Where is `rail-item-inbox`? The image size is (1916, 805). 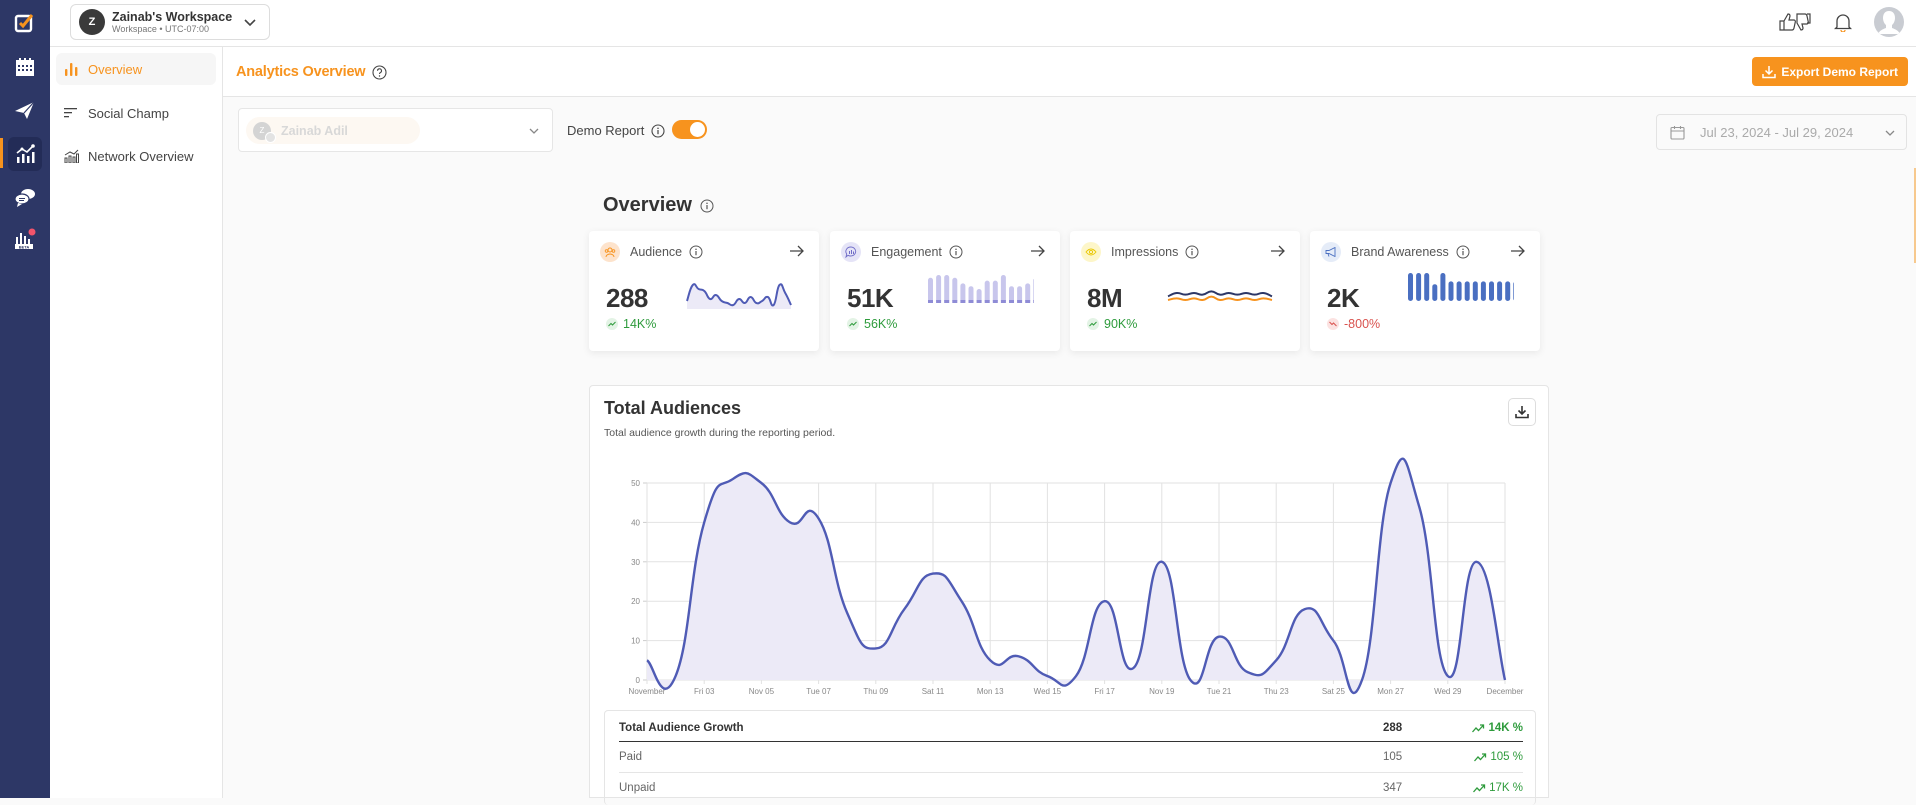
rail-item-inbox is located at coordinates (25, 197).